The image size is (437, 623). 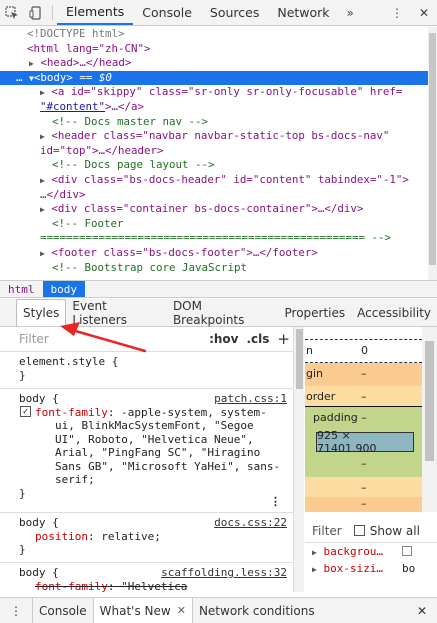 I want to click on declaration-cont: Sans GB", "Microsoft YaHei", sans-, so click(x=168, y=466).